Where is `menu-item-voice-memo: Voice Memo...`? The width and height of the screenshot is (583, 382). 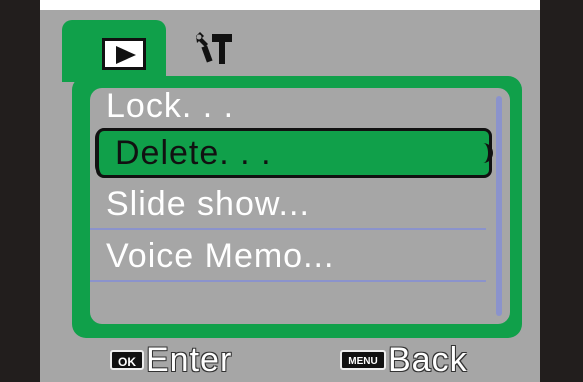 menu-item-voice-memo: Voice Memo... is located at coordinates (288, 256).